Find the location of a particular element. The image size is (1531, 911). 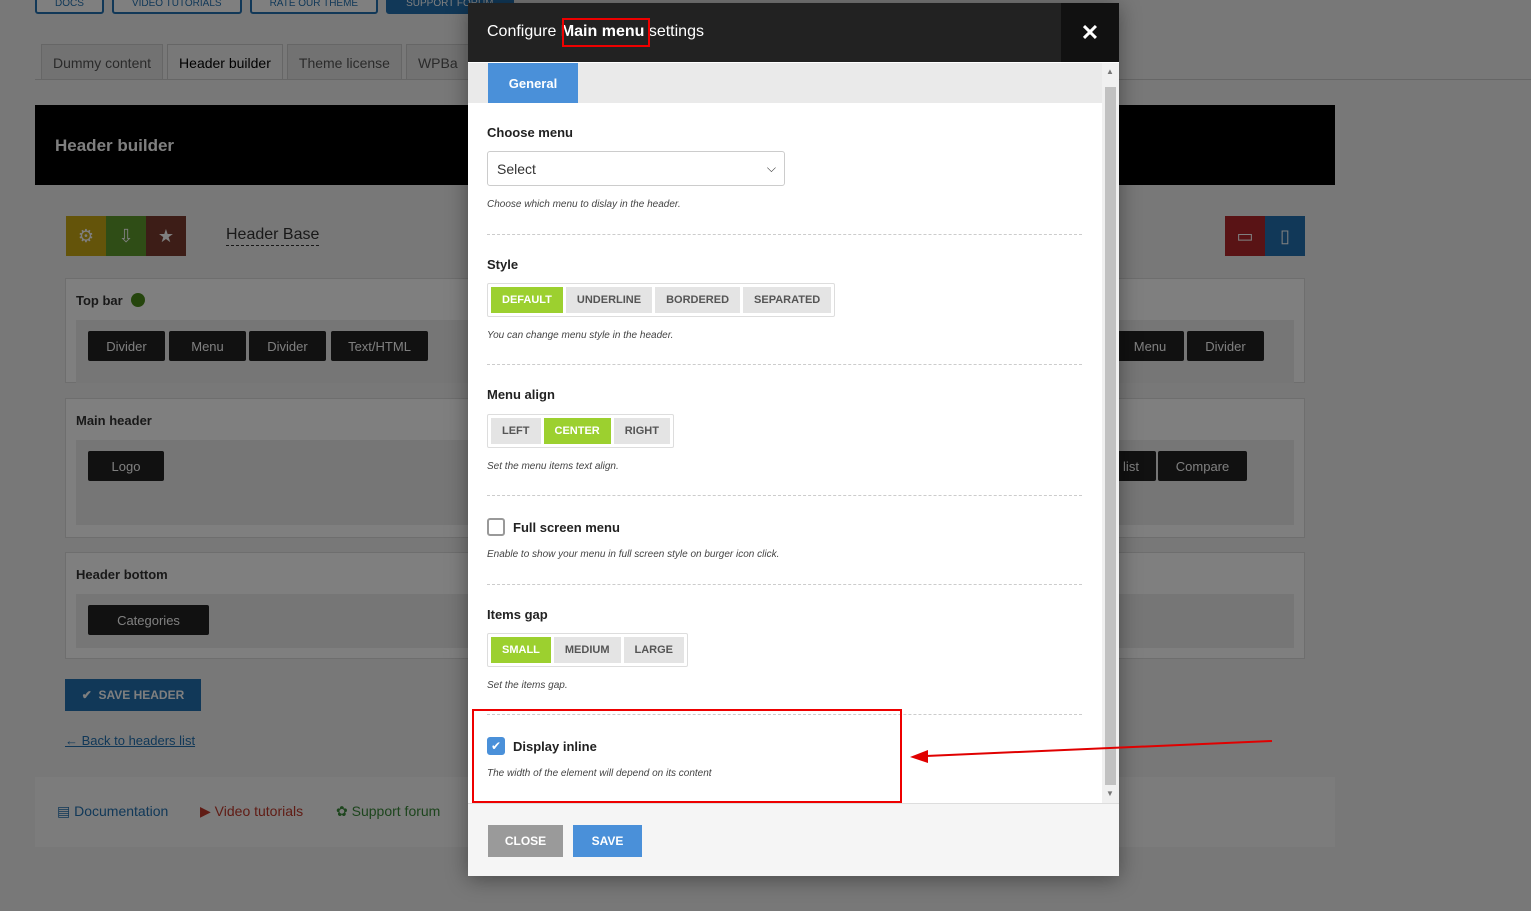

annotation-arrow is located at coordinates (1091, 751).